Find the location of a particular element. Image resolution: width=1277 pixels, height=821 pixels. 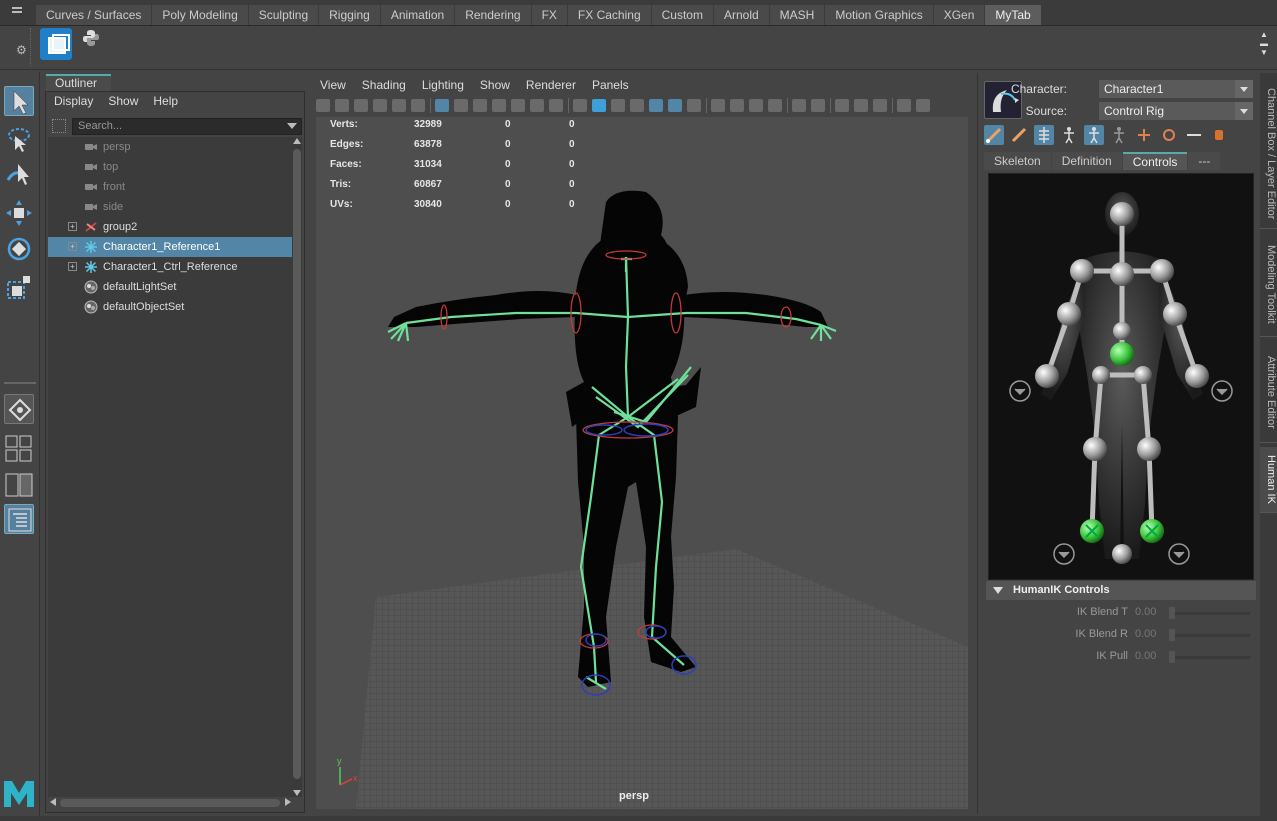

scale-tool-icon is located at coordinates (19, 287).